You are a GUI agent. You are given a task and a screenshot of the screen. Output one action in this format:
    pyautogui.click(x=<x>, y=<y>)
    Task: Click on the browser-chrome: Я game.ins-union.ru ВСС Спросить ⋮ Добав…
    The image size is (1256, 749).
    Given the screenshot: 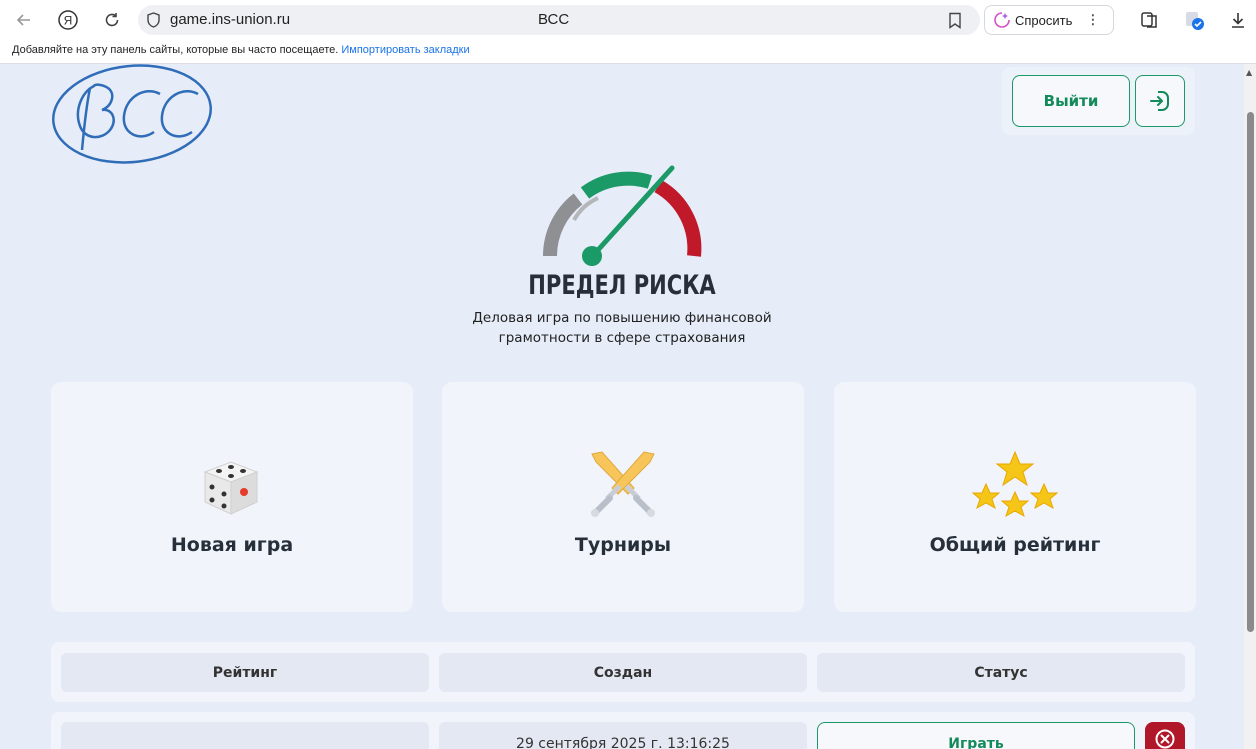 What is the action you would take?
    pyautogui.click(x=628, y=32)
    